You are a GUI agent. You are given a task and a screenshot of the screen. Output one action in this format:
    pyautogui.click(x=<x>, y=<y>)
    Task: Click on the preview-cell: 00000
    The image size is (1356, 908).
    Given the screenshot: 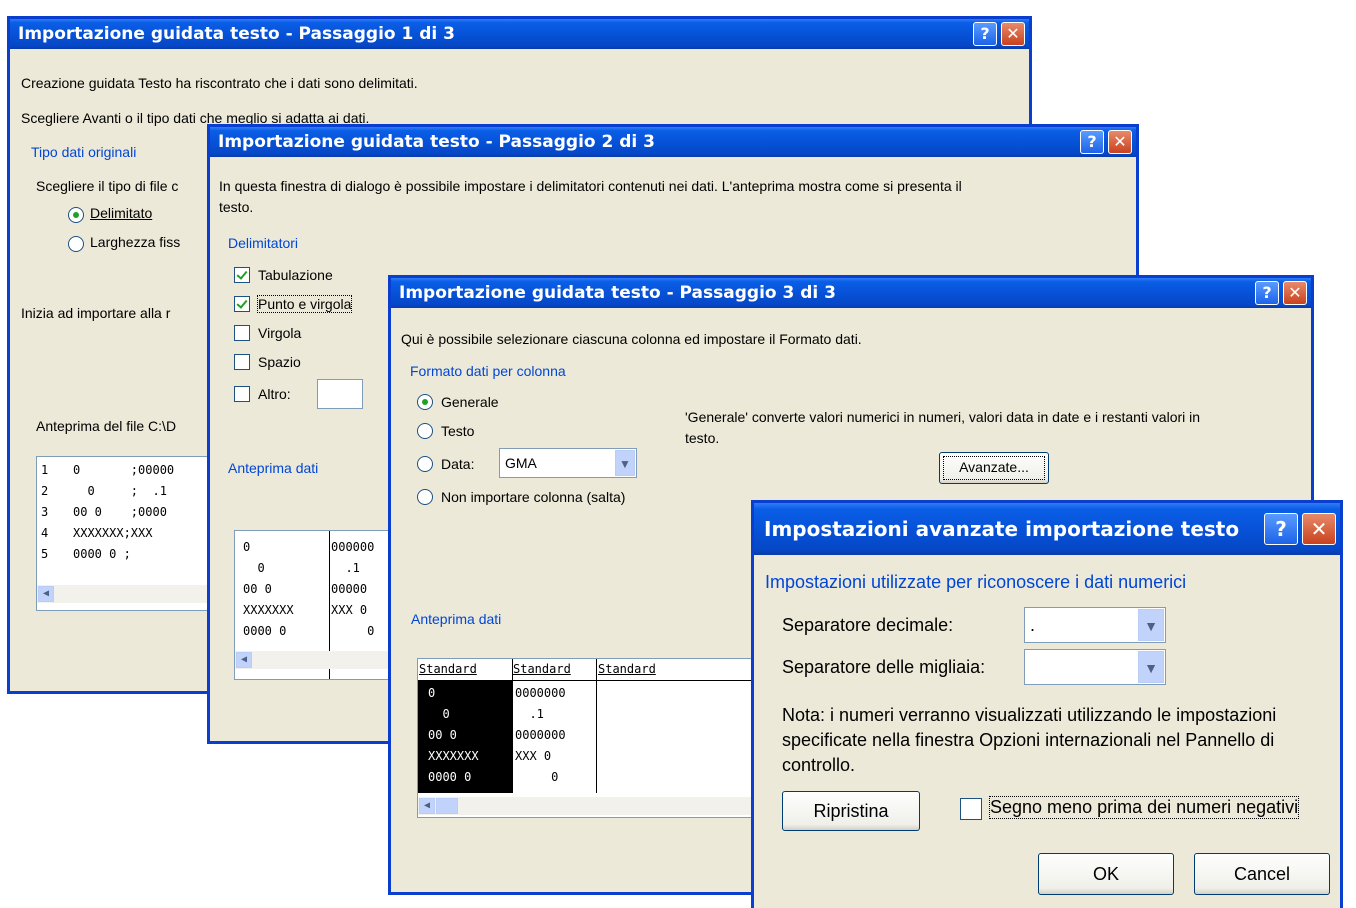 What is the action you would take?
    pyautogui.click(x=349, y=589)
    